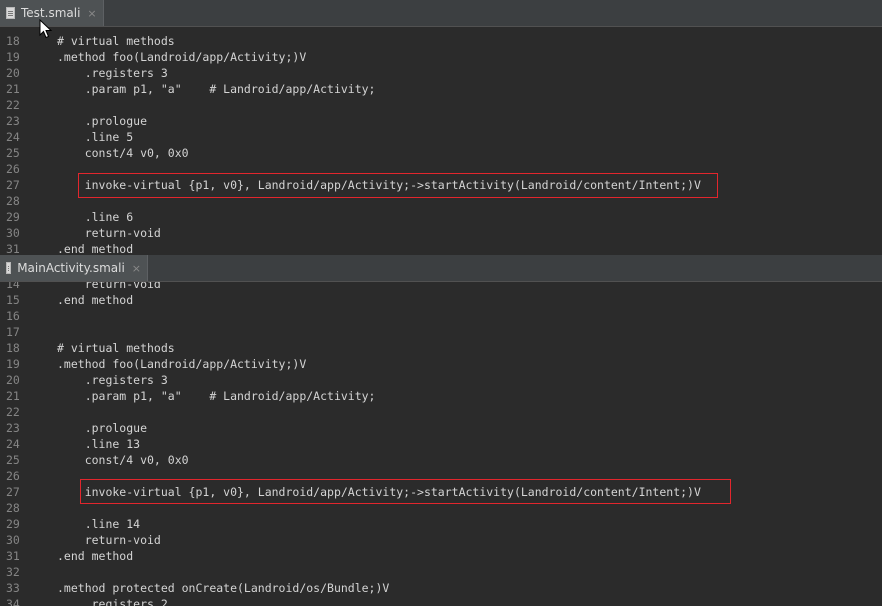 Image resolution: width=882 pixels, height=606 pixels. Describe the element at coordinates (405, 491) in the screenshot. I see `highlight-box-bottom` at that location.